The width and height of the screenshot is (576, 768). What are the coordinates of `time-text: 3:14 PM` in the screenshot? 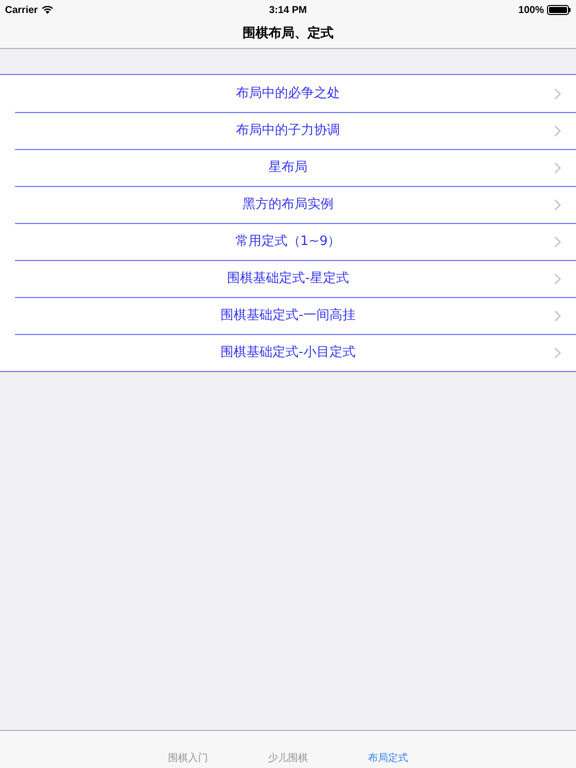 It's located at (288, 11).